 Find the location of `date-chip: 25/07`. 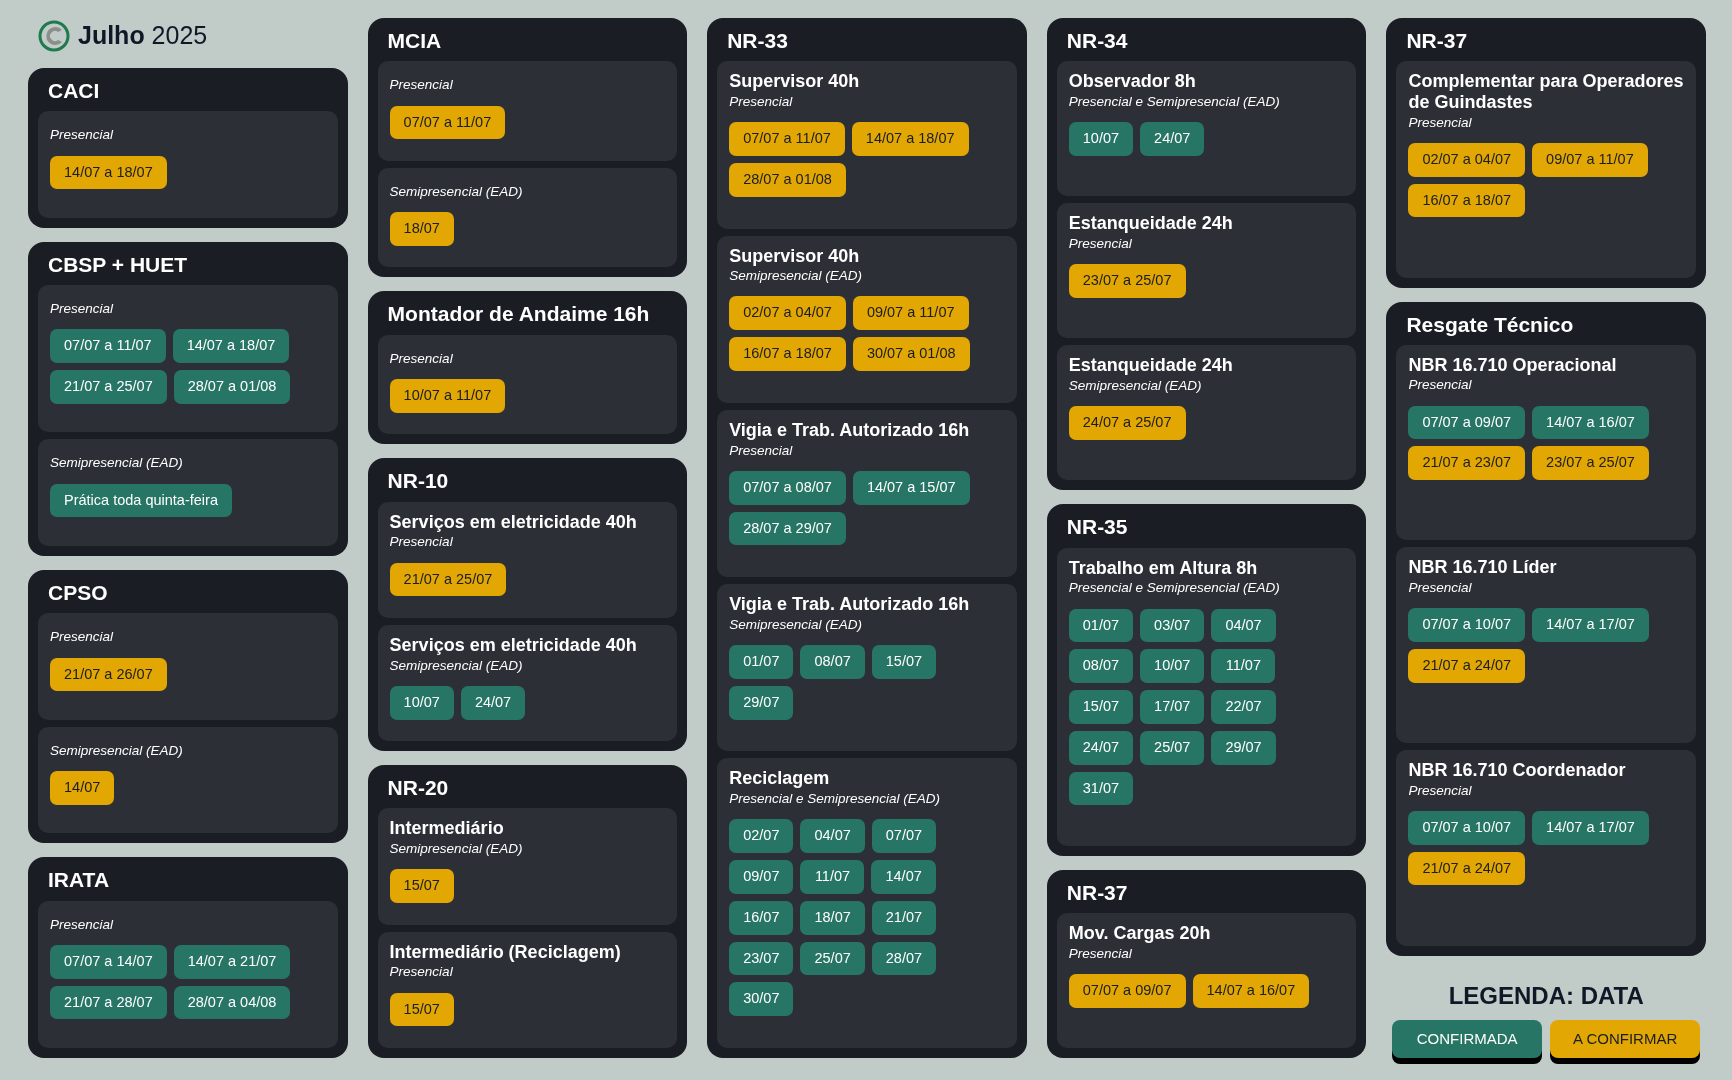

date-chip: 25/07 is located at coordinates (1172, 747).